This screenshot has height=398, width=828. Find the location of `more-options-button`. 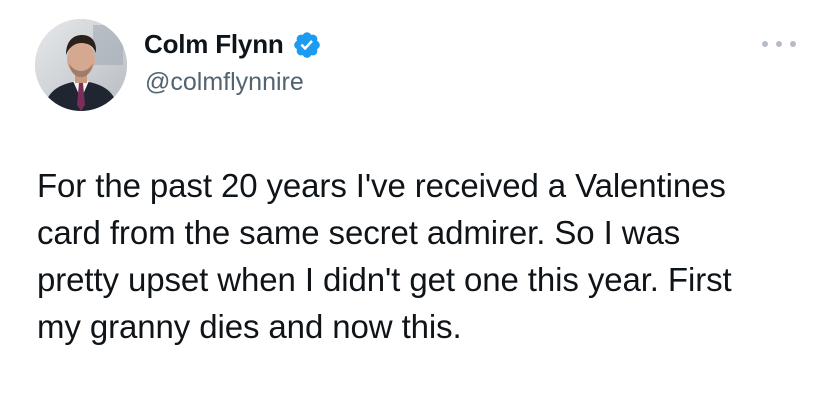

more-options-button is located at coordinates (779, 44).